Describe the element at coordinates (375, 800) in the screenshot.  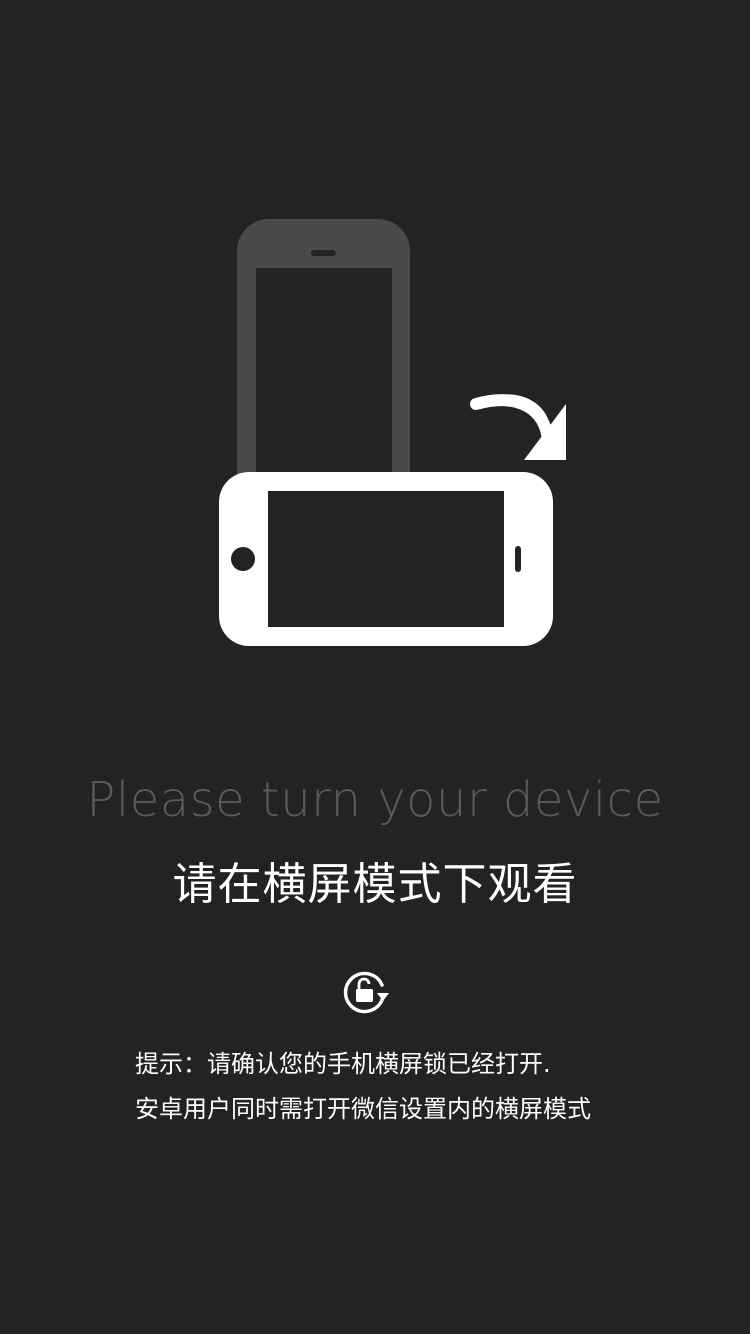
I see `headline-english: Please turn your device` at that location.